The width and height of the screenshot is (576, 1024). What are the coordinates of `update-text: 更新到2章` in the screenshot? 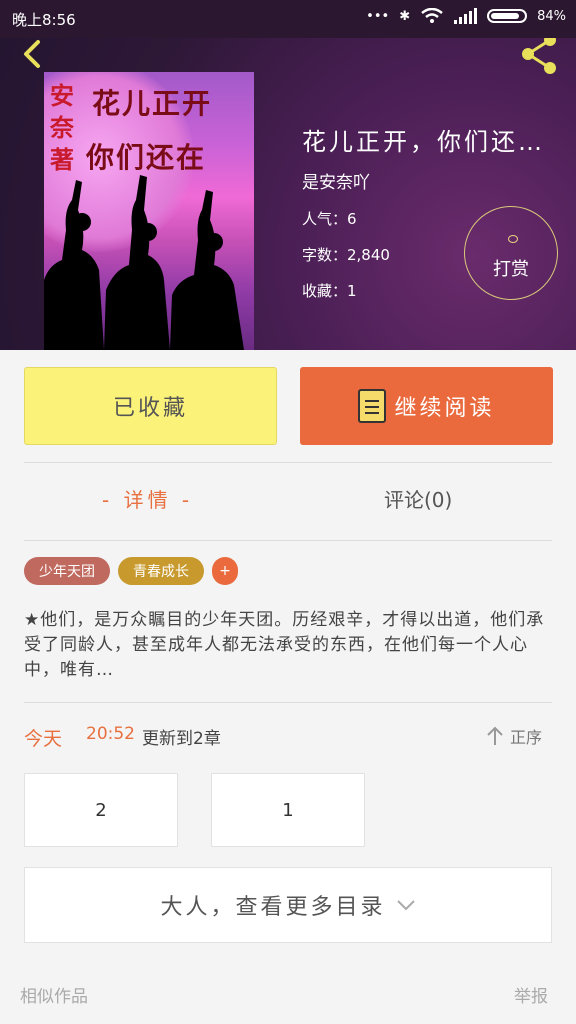 It's located at (181, 739).